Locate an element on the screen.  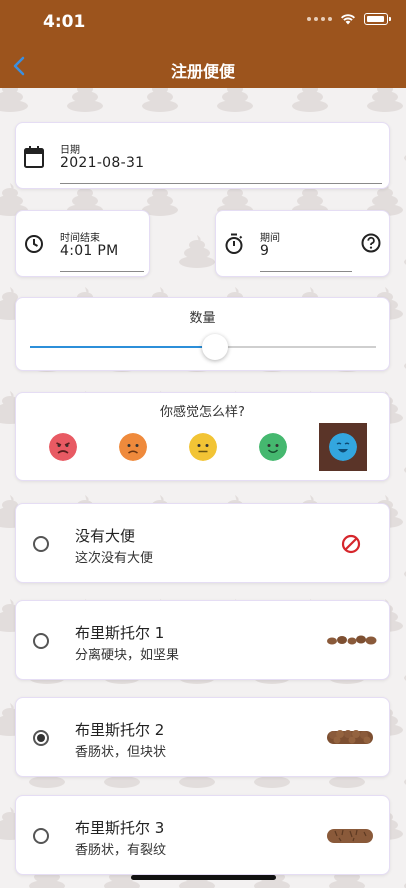
amount-card: 数量 is located at coordinates (202, 334).